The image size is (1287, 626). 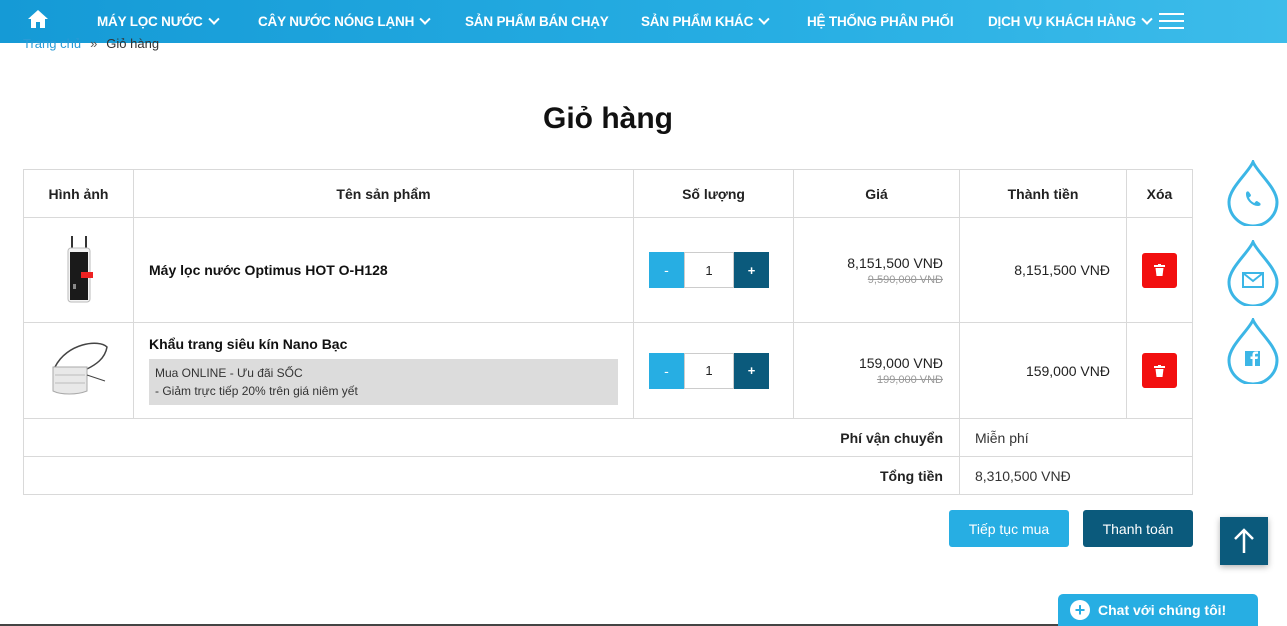 I want to click on hamburger-icon, so click(x=1171, y=21).